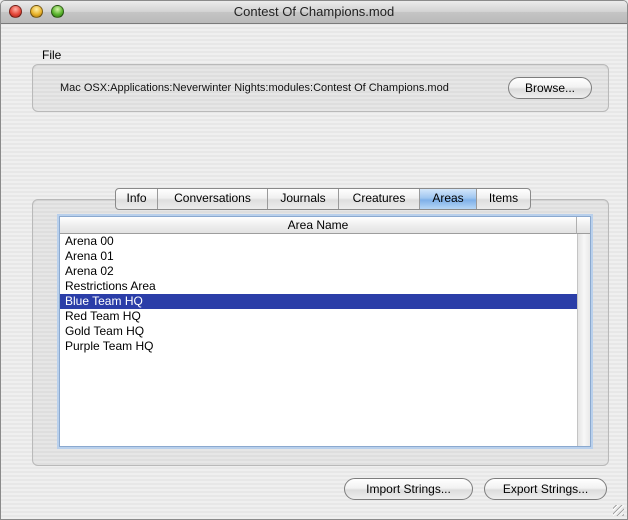 The width and height of the screenshot is (628, 520). I want to click on header-corner, so click(583, 225).